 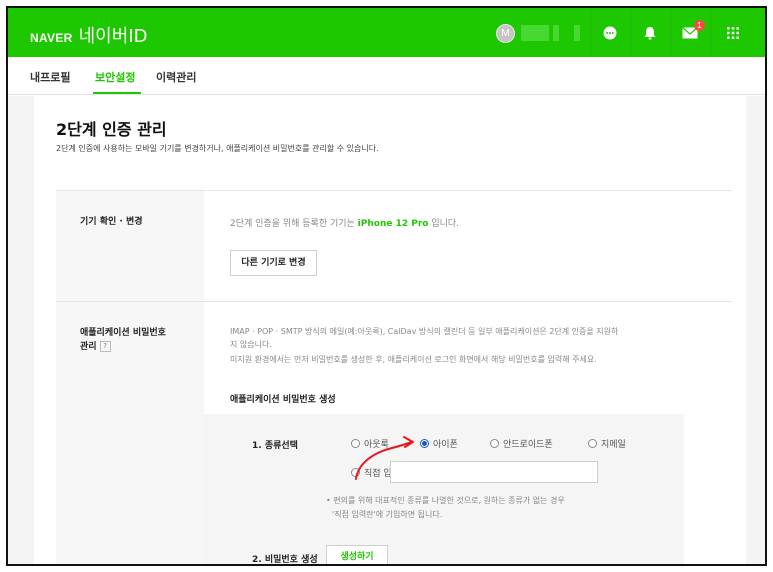 What do you see at coordinates (50, 77) in the screenshot?
I see `tab-my-profile: 내프로필` at bounding box center [50, 77].